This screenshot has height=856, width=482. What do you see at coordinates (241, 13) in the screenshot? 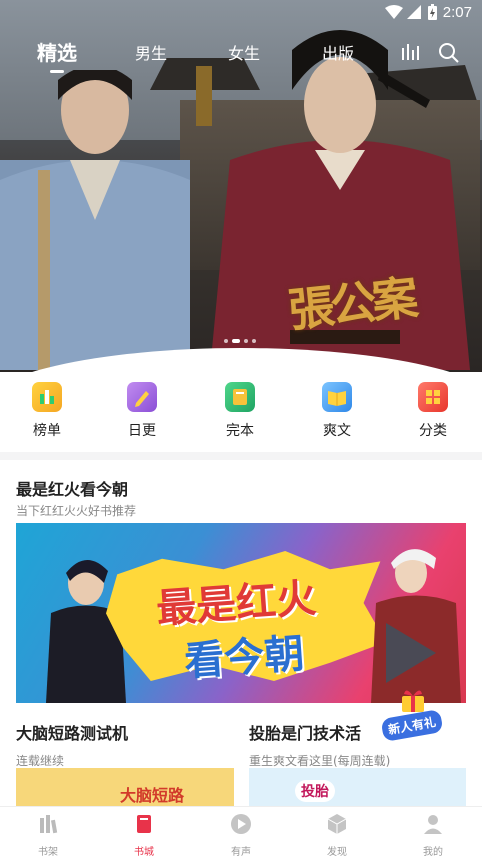
I see `status-bar: 2:07` at bounding box center [241, 13].